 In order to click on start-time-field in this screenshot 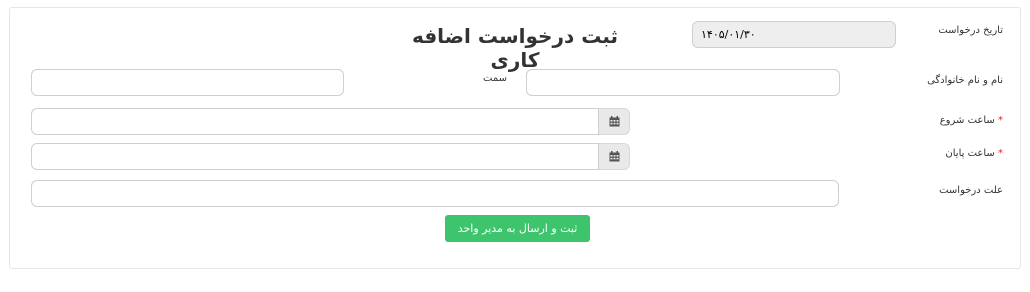, I will do `click(315, 121)`.